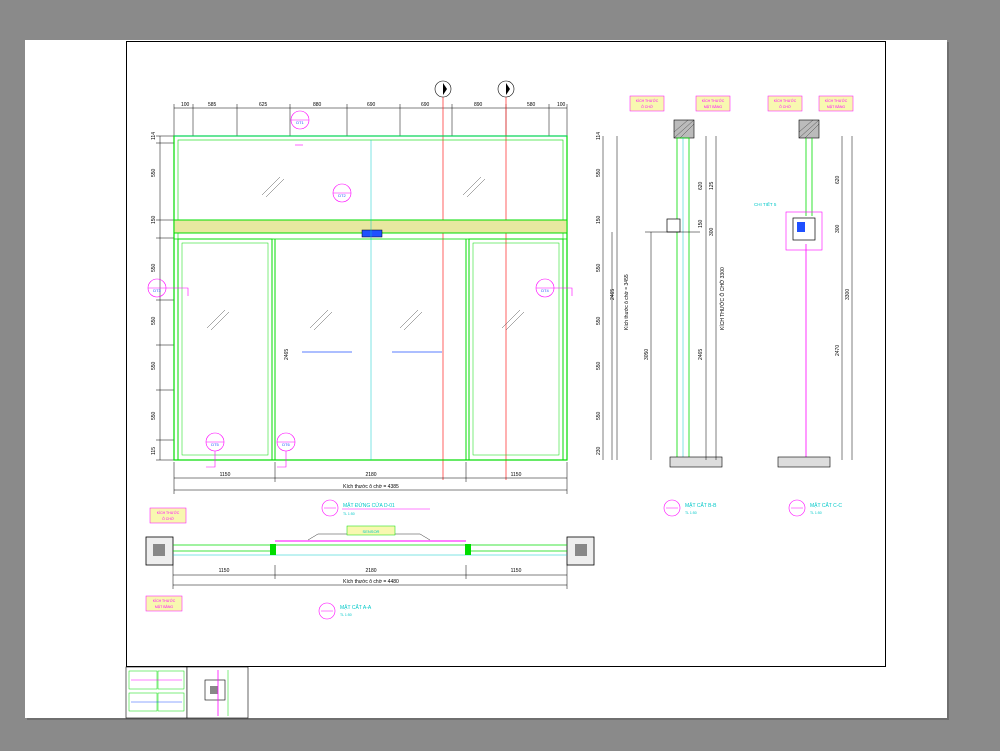  Describe the element at coordinates (346, 615) in the screenshot. I see `plan-subtitle: TL 1:50` at that location.